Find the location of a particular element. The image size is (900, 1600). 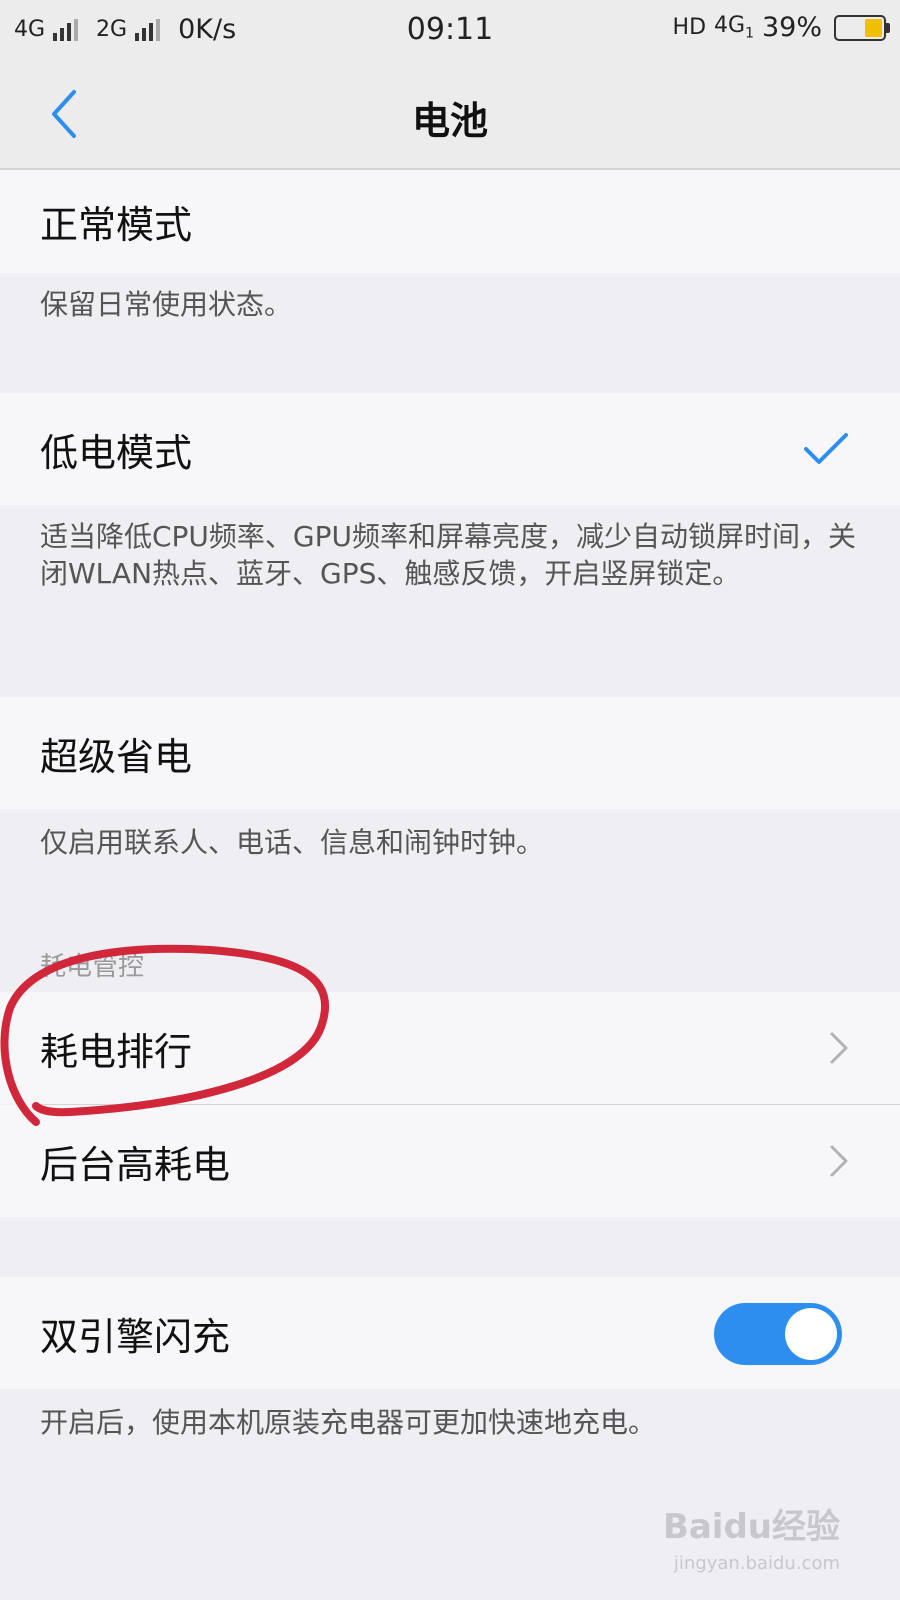

mode-low-power-label: 低电模式 is located at coordinates (116, 452).